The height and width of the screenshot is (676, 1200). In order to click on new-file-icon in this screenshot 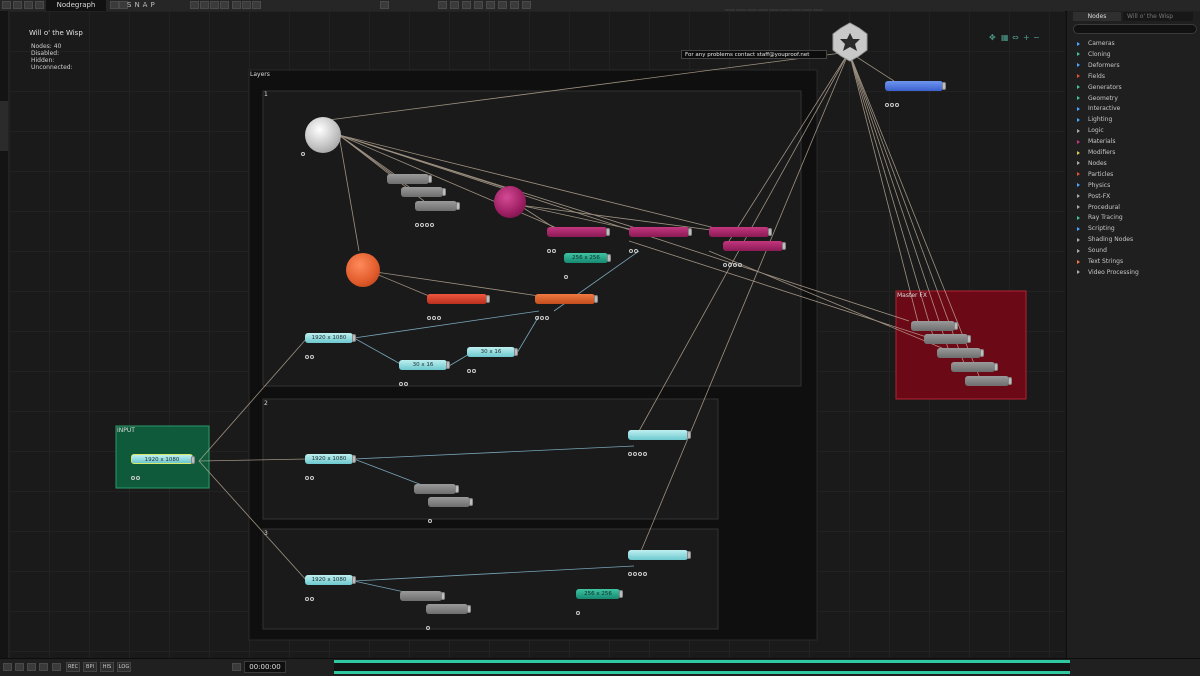, I will do `click(6, 5)`.